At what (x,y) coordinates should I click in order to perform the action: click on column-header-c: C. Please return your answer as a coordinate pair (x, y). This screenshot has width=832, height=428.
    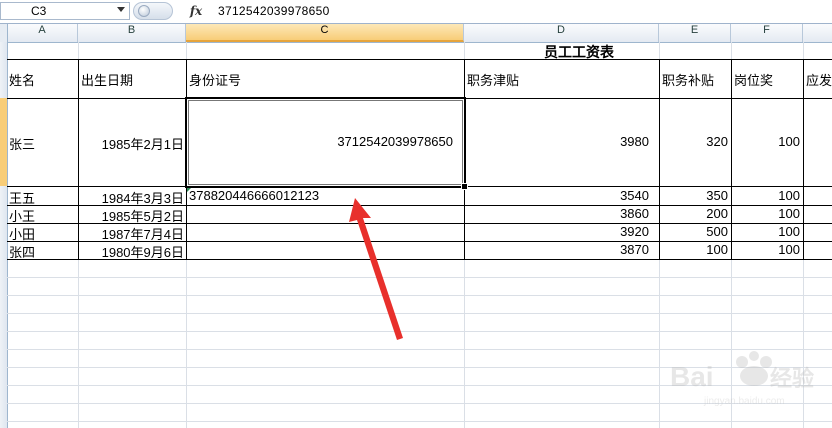
    Looking at the image, I should click on (325, 33).